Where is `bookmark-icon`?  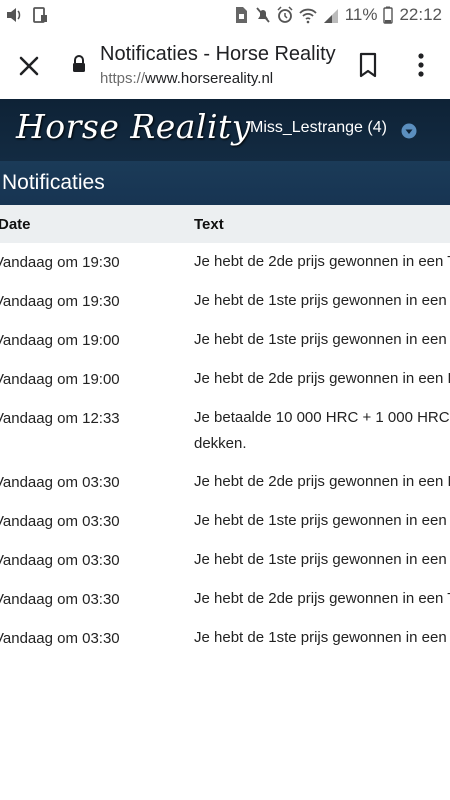 bookmark-icon is located at coordinates (368, 65).